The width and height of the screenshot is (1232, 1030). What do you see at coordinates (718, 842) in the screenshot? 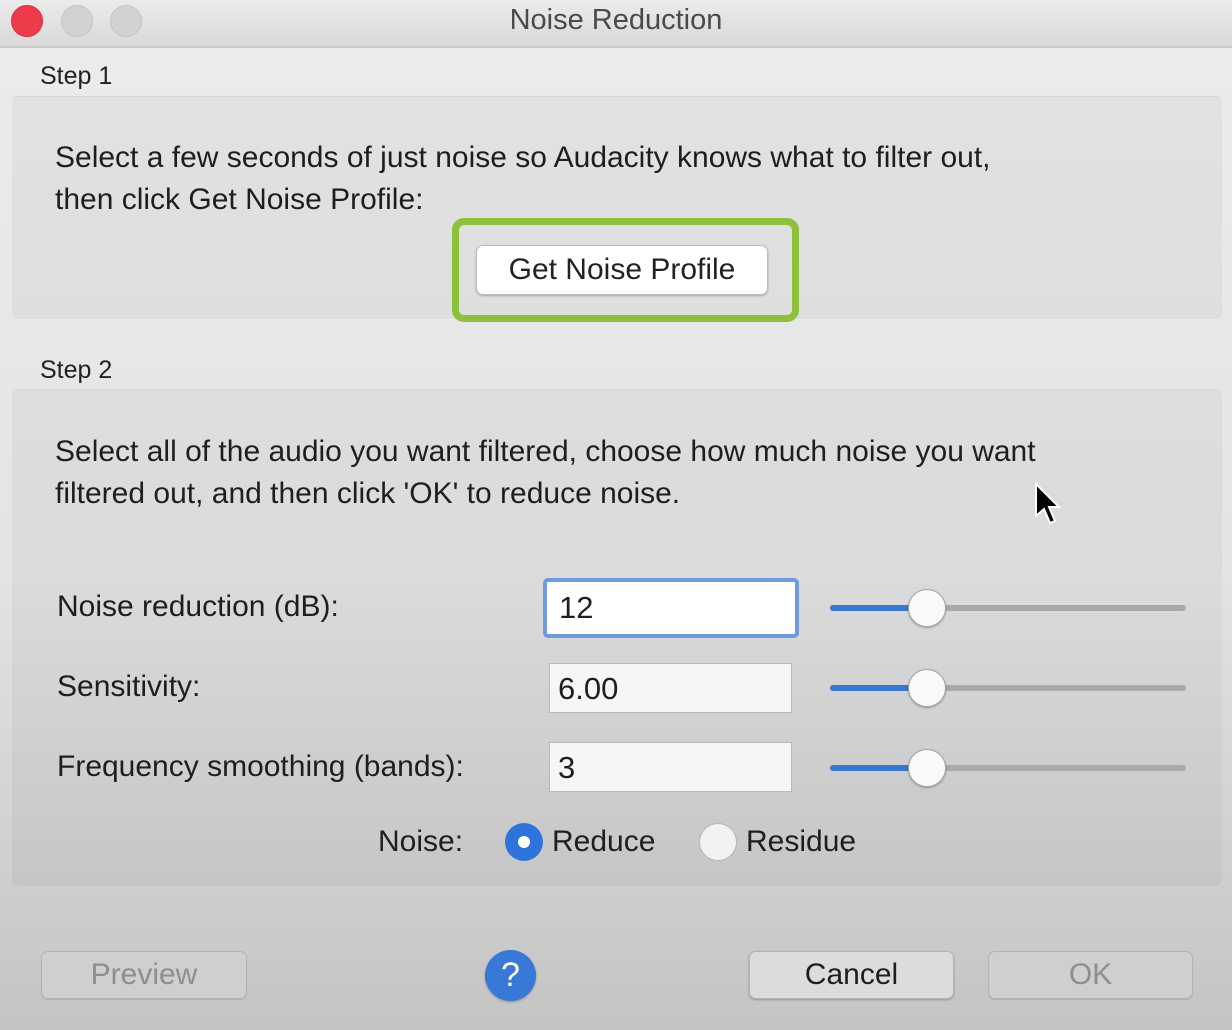
I see `residue-radio` at bounding box center [718, 842].